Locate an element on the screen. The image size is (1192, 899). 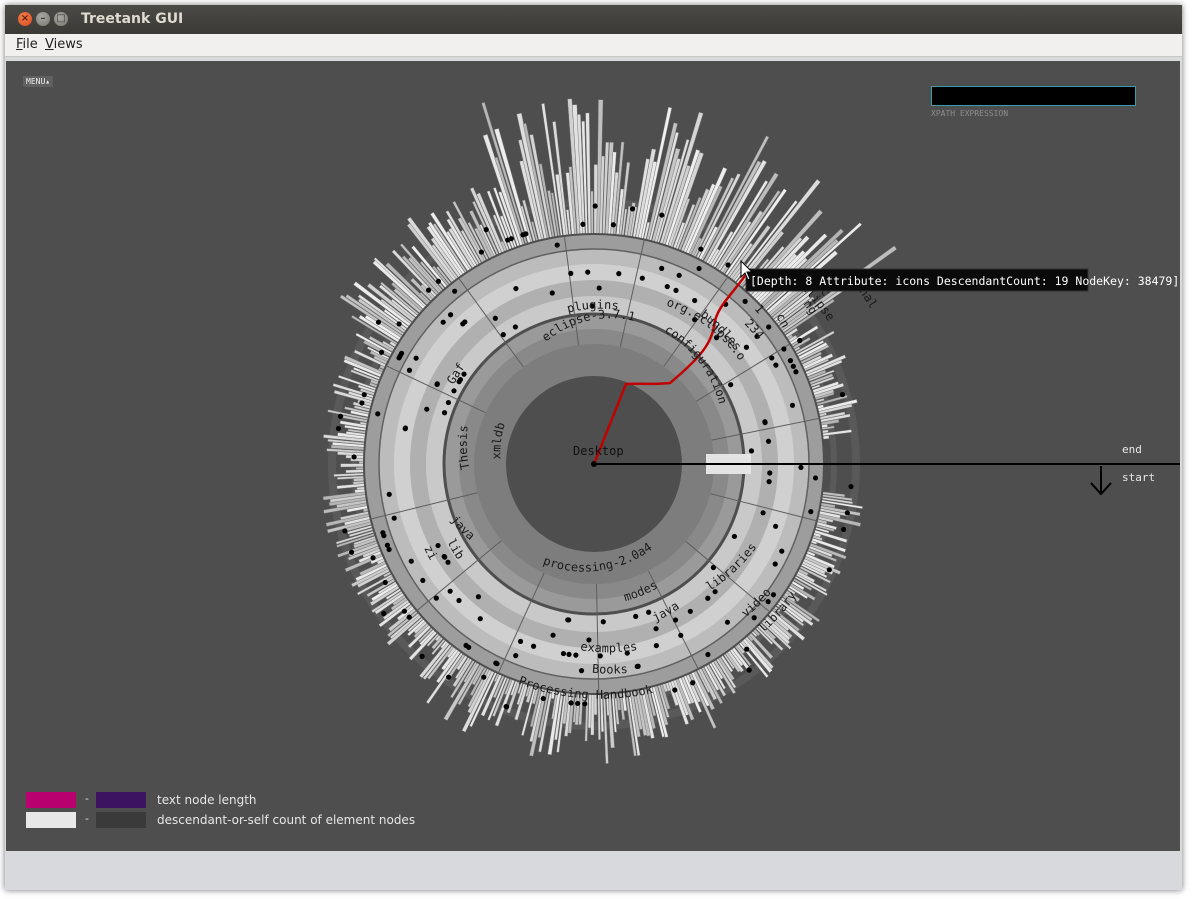
menu-file: File is located at coordinates (27, 44).